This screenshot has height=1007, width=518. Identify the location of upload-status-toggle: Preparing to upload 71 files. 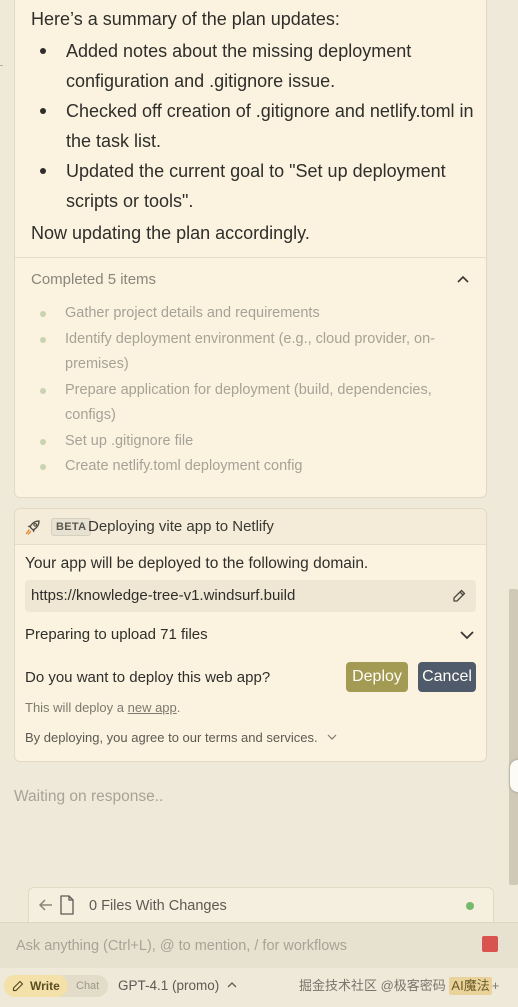
(250, 635).